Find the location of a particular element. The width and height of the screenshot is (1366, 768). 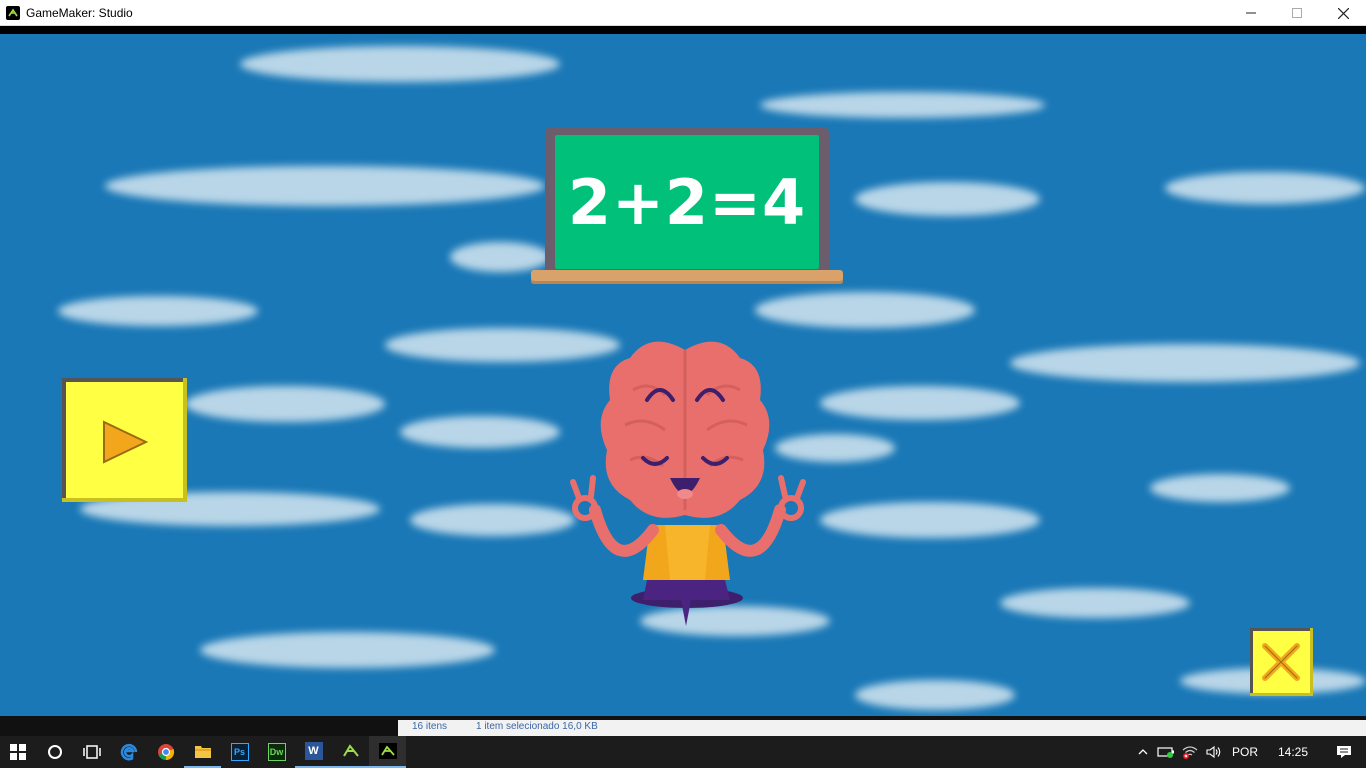

chevron-up-icon is located at coordinates (1143, 752).